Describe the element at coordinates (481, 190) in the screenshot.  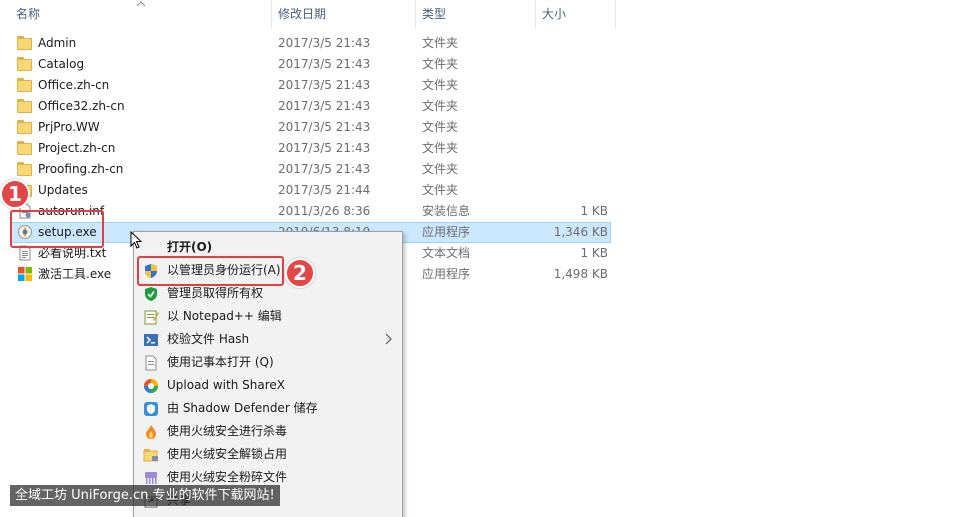
I see `file-row: Updates 2017/3/5 21:44 文件夹` at that location.